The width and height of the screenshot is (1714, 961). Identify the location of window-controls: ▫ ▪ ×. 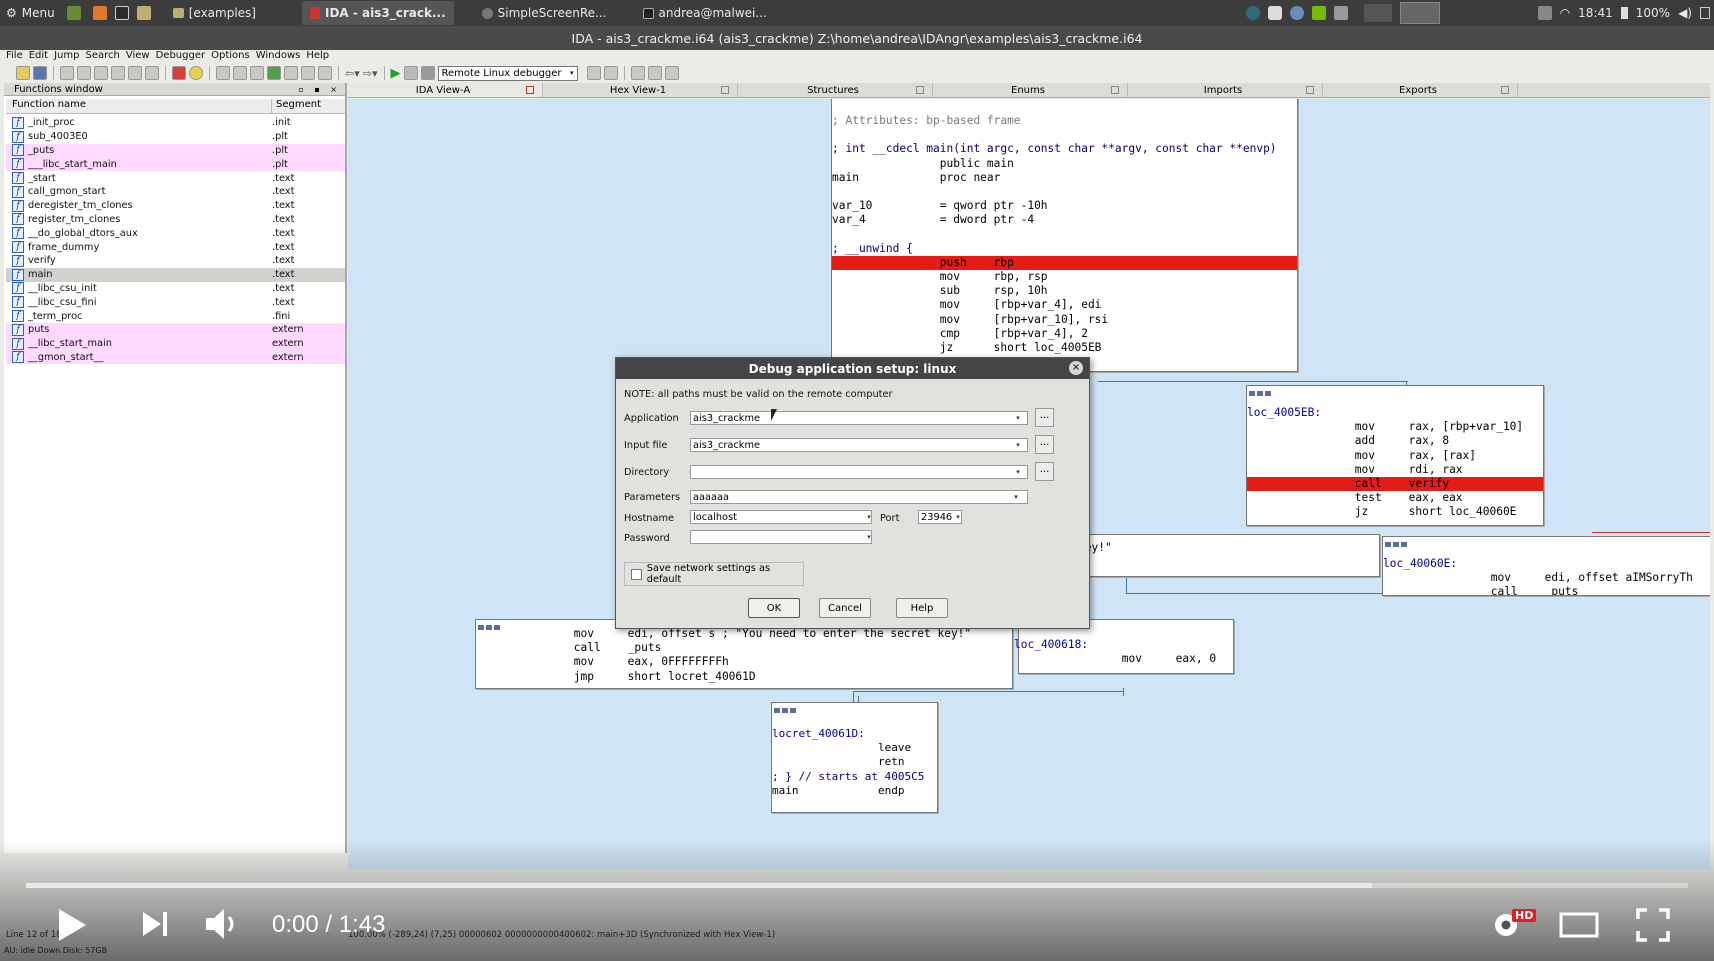
(321, 89).